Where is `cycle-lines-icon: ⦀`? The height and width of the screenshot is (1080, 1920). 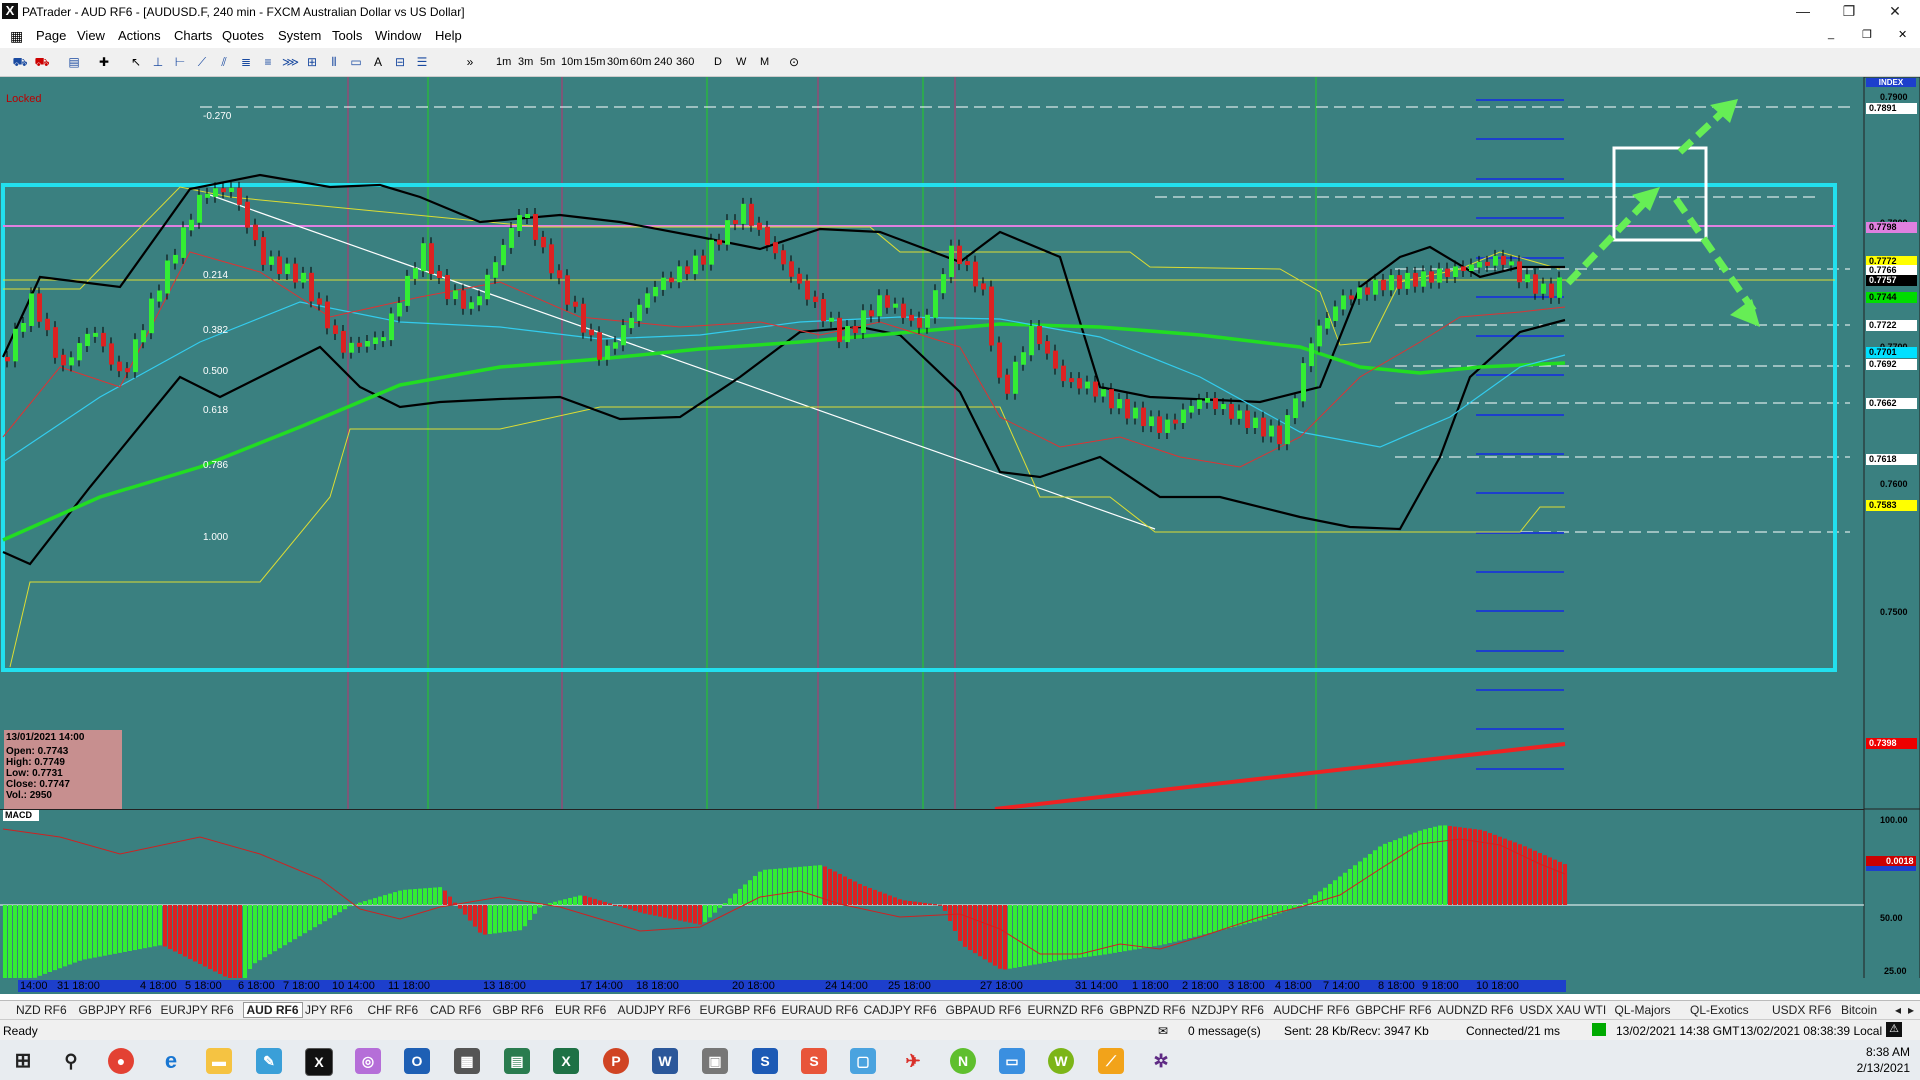 cycle-lines-icon: ⦀ is located at coordinates (334, 62).